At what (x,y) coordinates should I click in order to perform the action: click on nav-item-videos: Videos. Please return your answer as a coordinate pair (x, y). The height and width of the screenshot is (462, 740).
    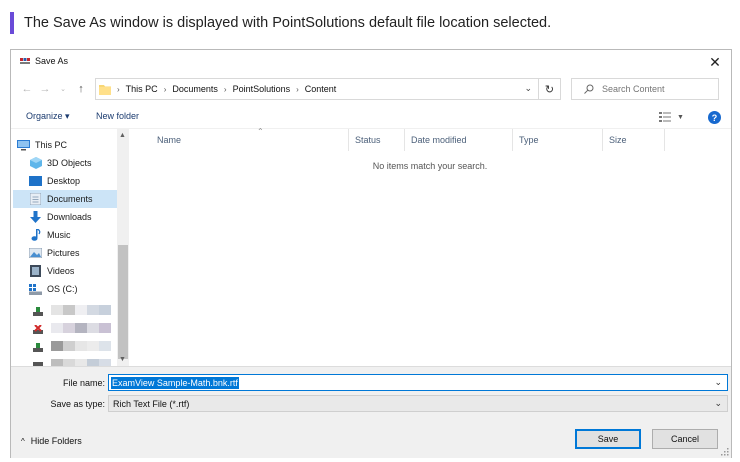
    Looking at the image, I should click on (65, 271).